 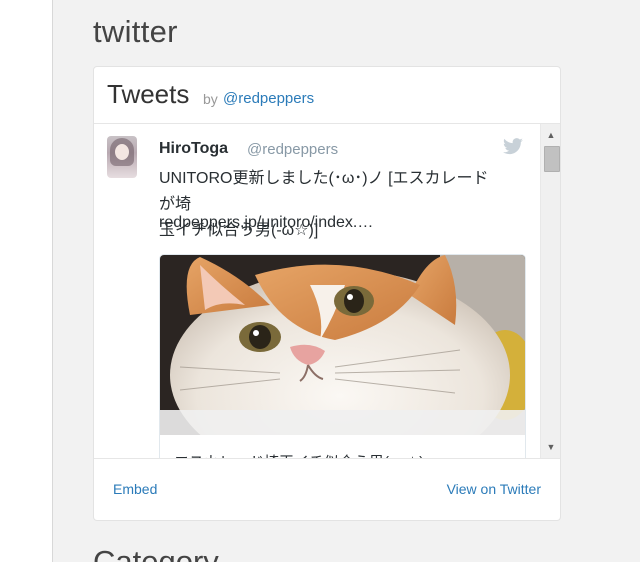 What do you see at coordinates (550, 135) in the screenshot?
I see `arrow-up-icon: ▲` at bounding box center [550, 135].